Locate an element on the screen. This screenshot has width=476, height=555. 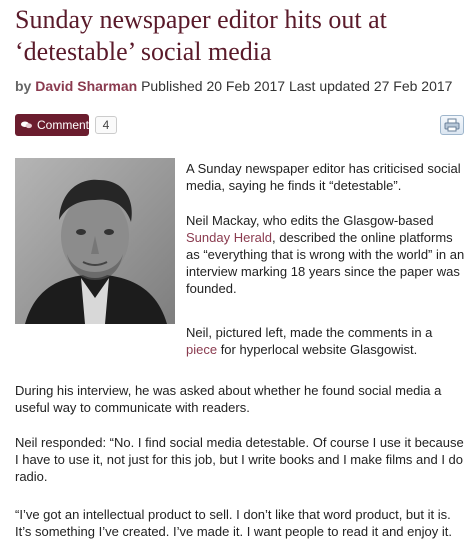
comment-count-badge: 4 is located at coordinates (106, 125).